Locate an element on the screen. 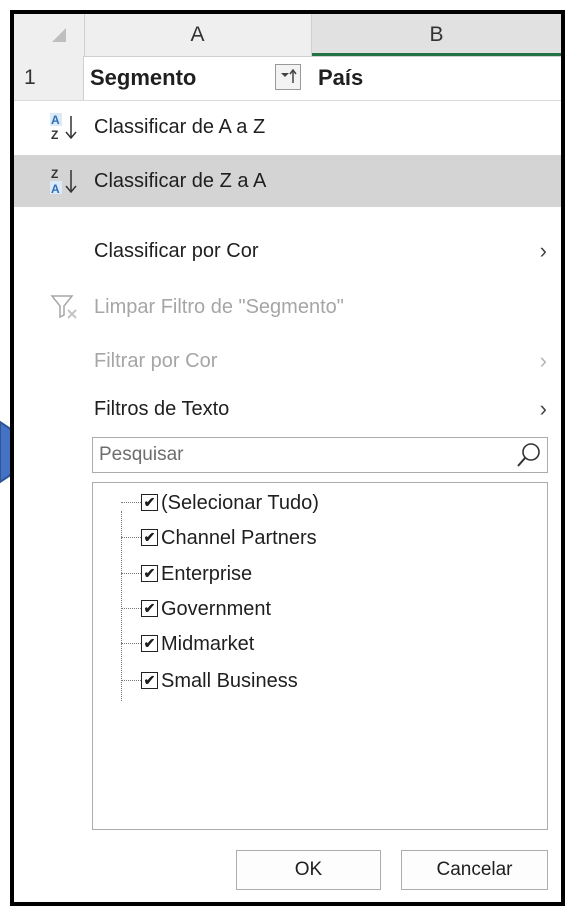  sort-a-z-item: A Z Classificar de A a Z is located at coordinates (287, 127).